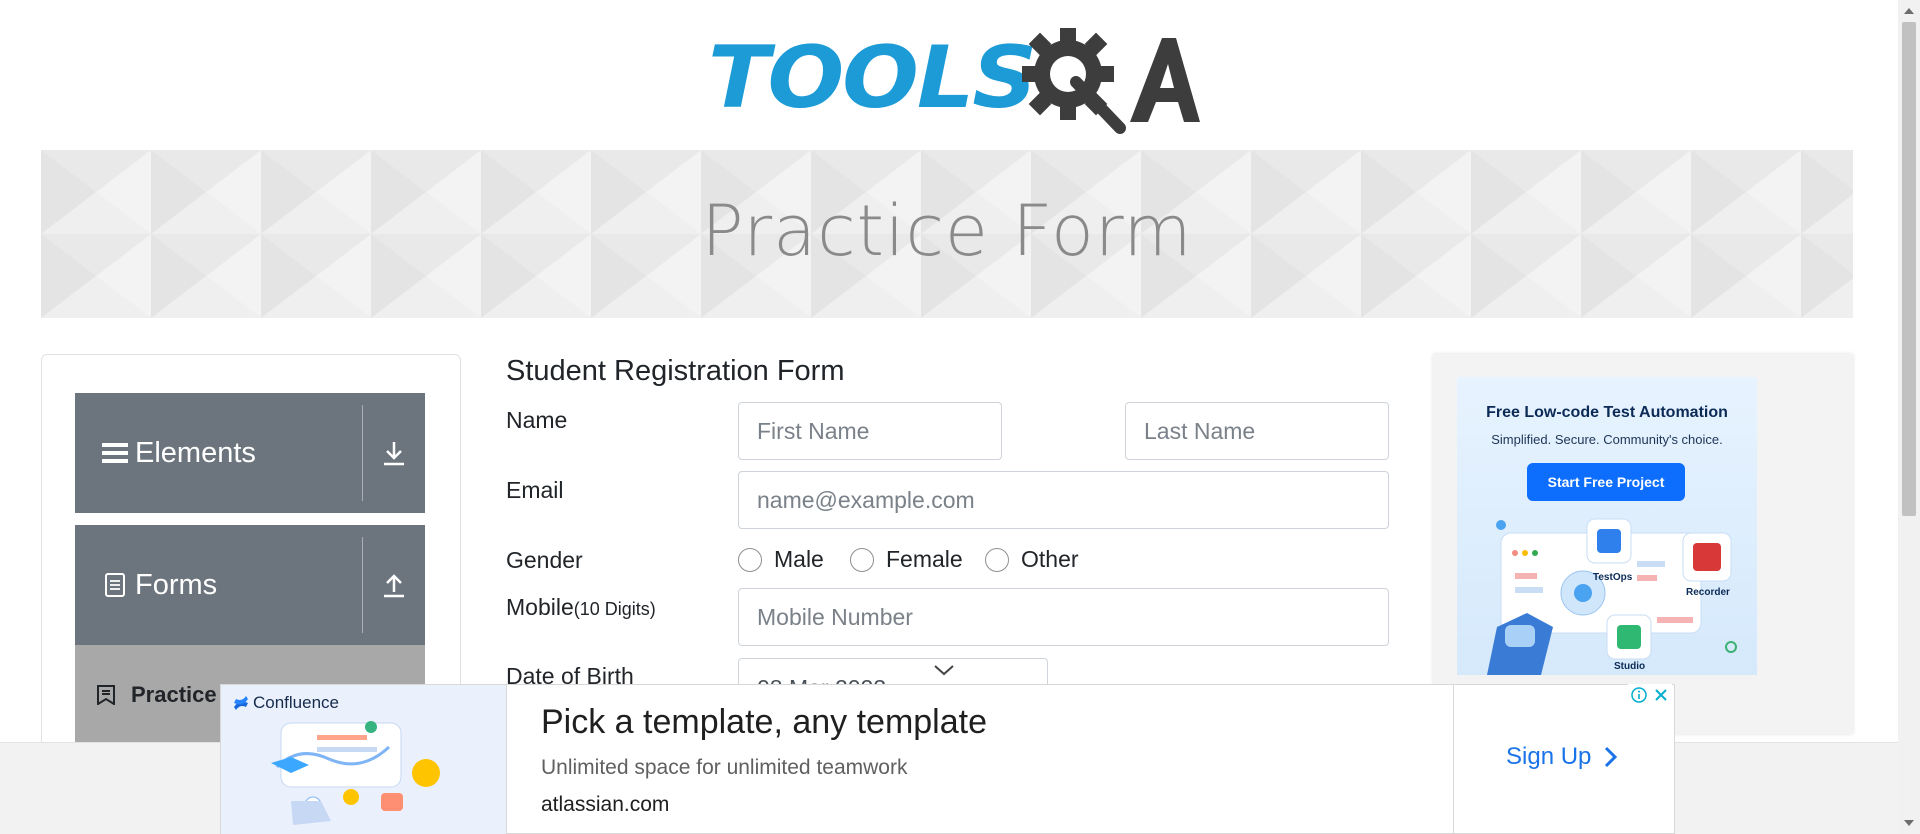 Image resolution: width=1920 pixels, height=834 pixels. I want to click on gender-radio-female: Female, so click(906, 559).